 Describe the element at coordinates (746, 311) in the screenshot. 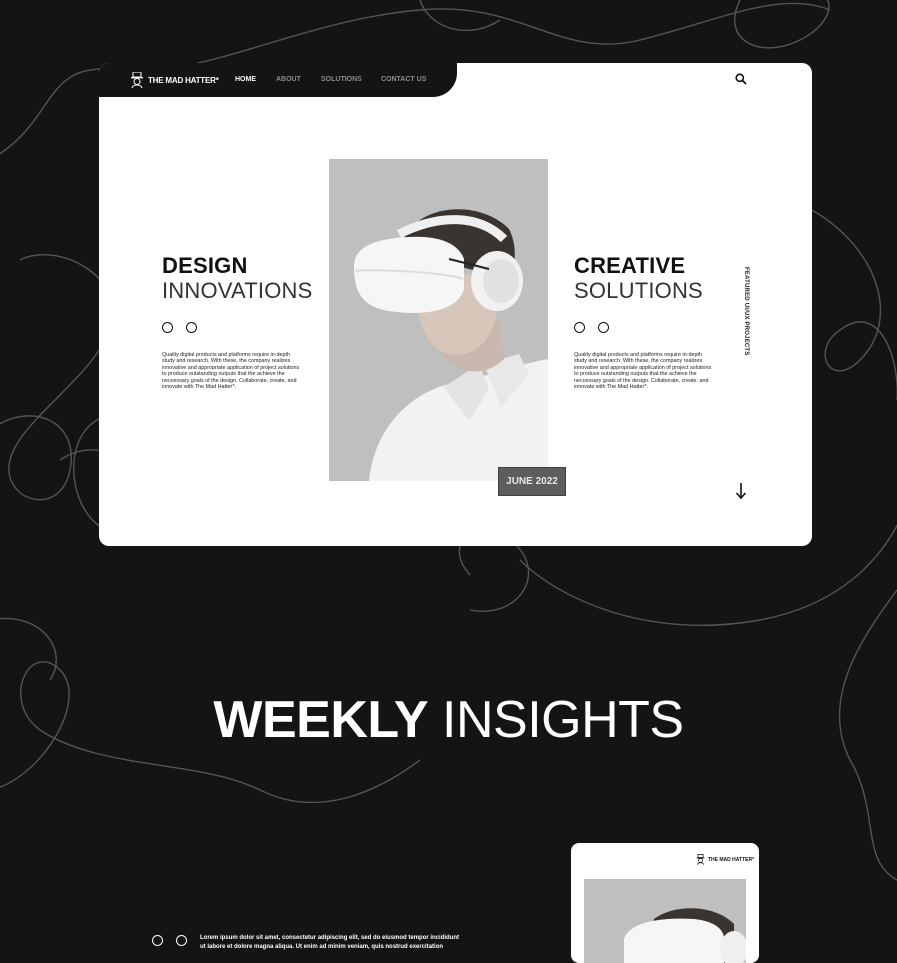

I see `featured-projects-label: FEATURED UI/UX PROJECTS` at that location.